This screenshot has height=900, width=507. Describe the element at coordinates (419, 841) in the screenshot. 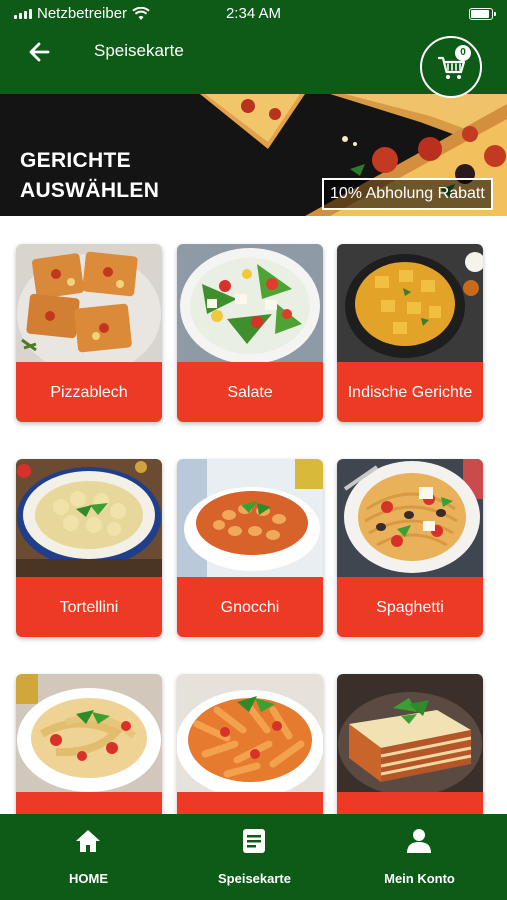

I see `user-icon` at that location.